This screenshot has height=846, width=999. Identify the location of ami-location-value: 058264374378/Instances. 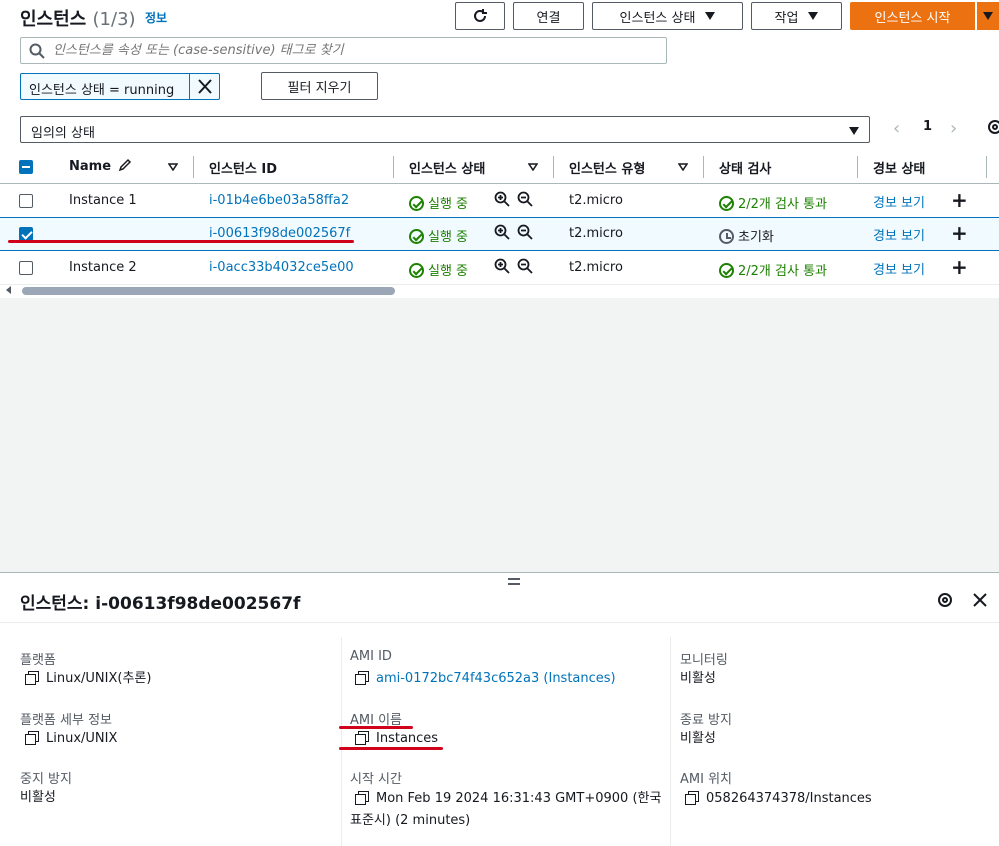
(778, 799).